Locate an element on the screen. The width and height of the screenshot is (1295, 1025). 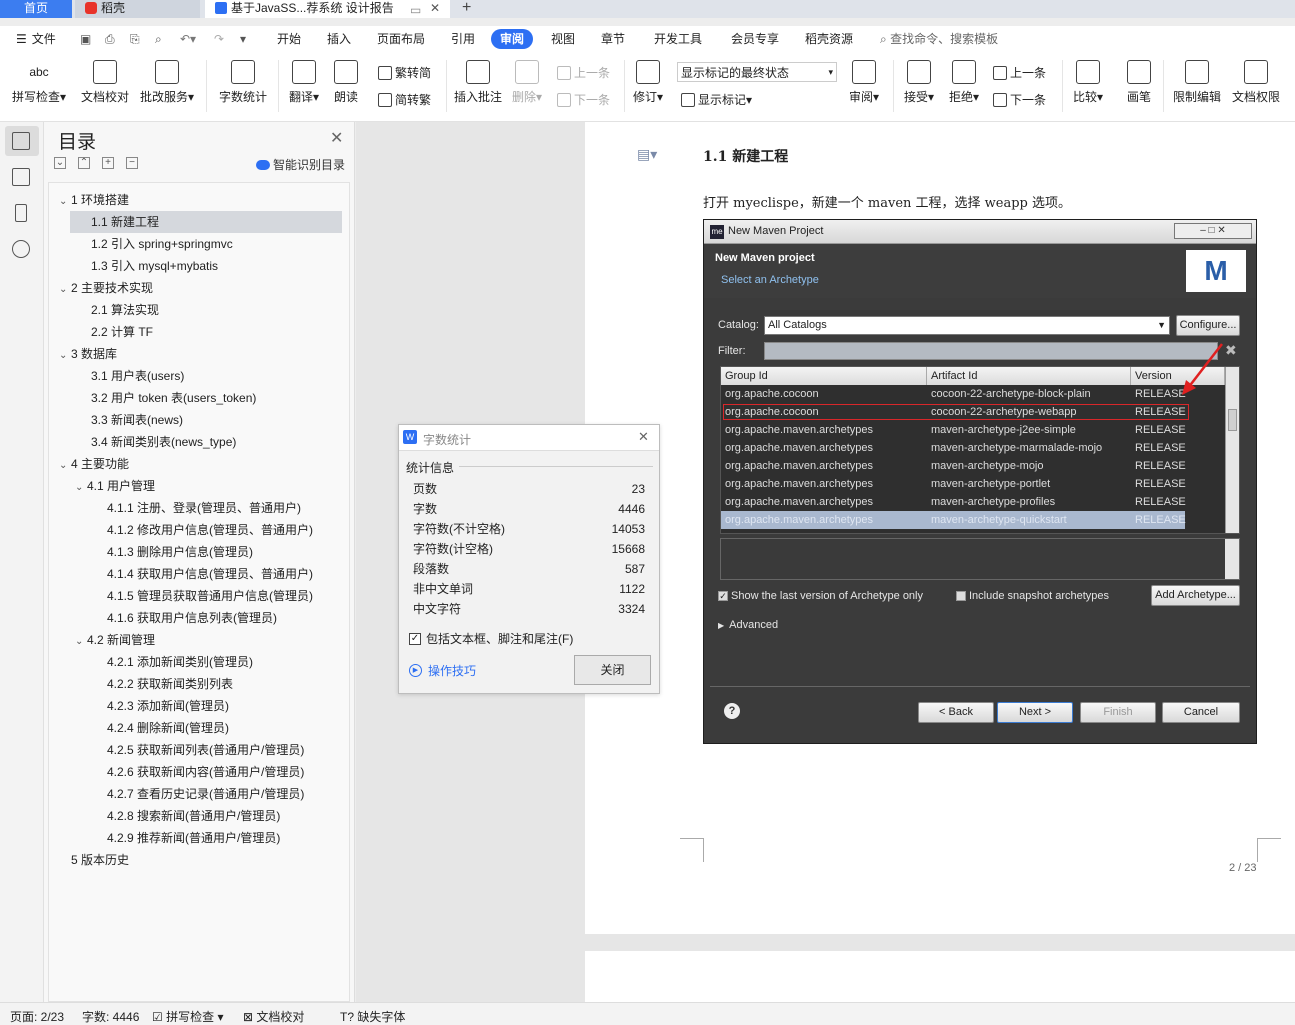
review-pane-button: 审阅▾ is located at coordinates (864, 82).